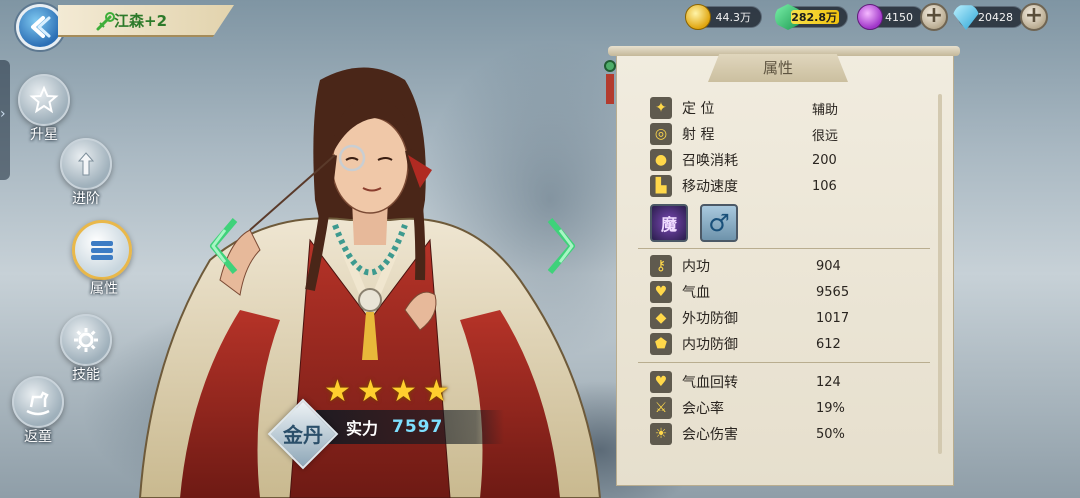  I want to click on attr-row-crit-rate: ⚔ 会心率 19%, so click(790, 408).